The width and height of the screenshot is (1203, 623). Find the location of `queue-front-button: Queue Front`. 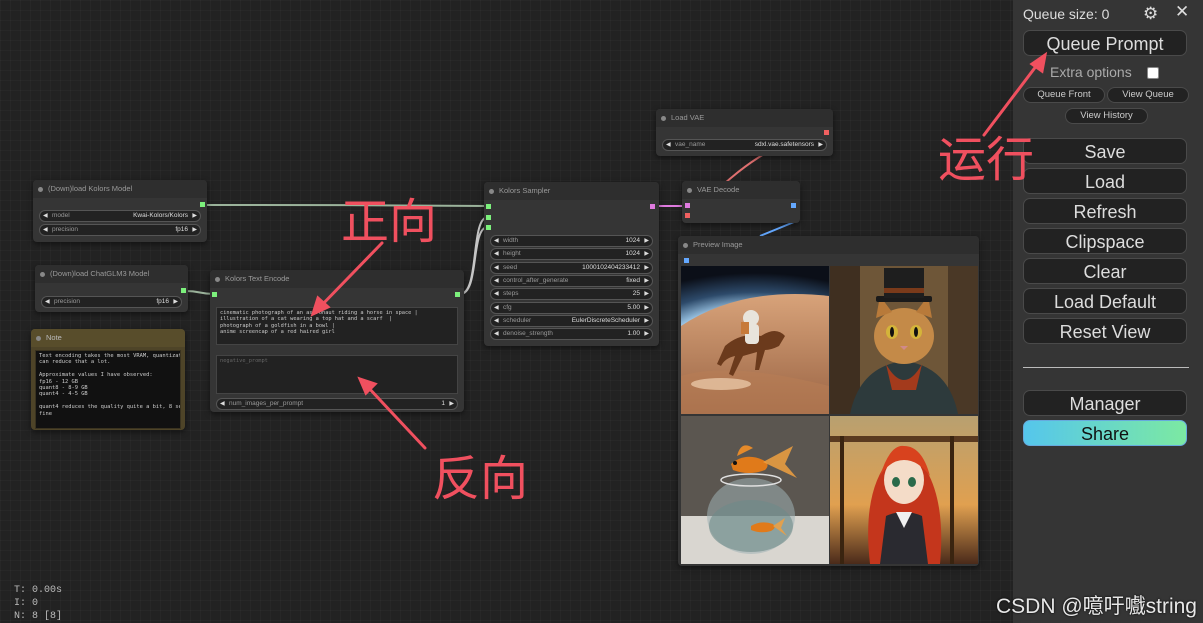

queue-front-button: Queue Front is located at coordinates (1064, 95).